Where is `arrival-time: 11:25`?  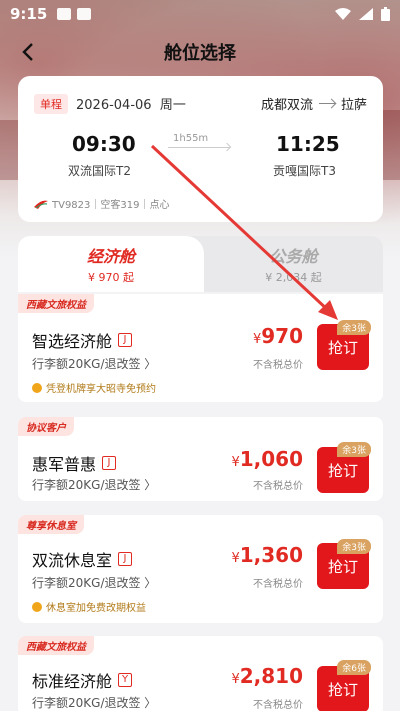
arrival-time: 11:25 is located at coordinates (308, 144).